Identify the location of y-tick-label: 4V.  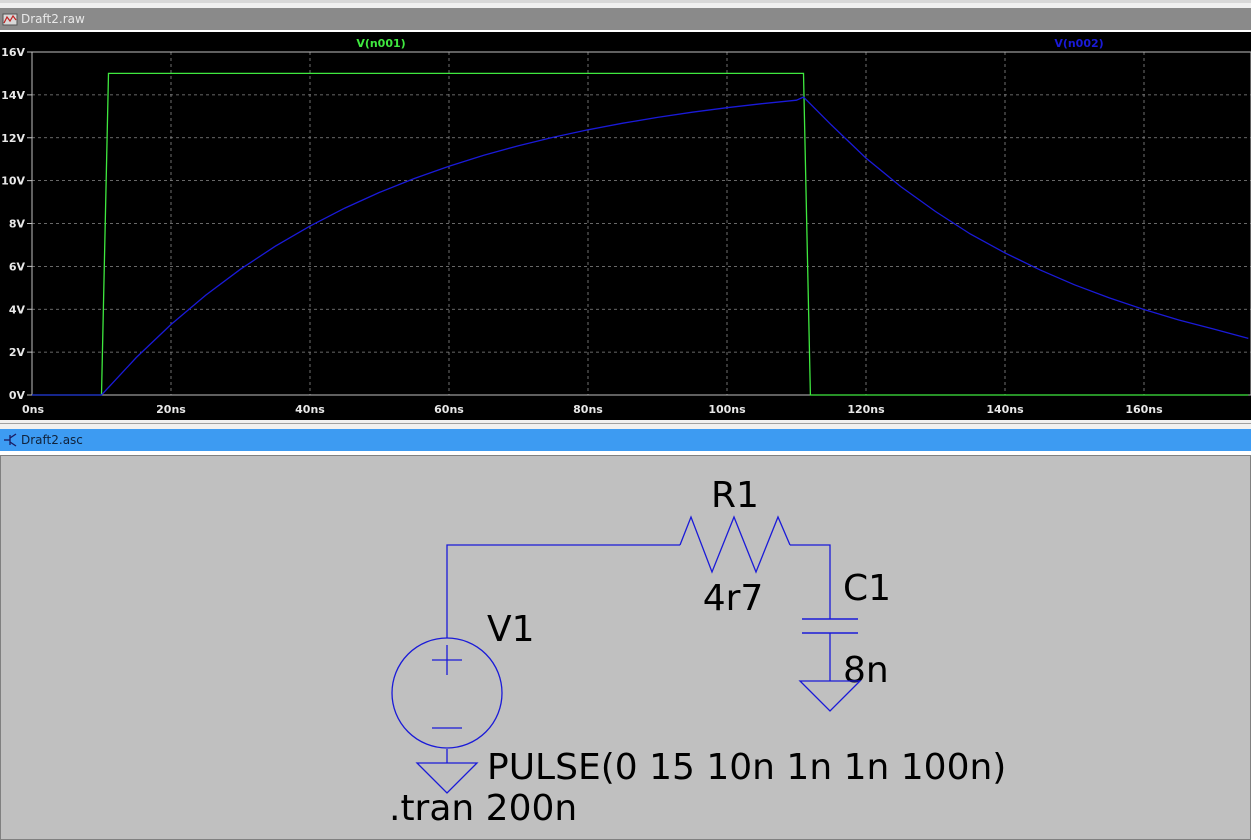
(17, 309).